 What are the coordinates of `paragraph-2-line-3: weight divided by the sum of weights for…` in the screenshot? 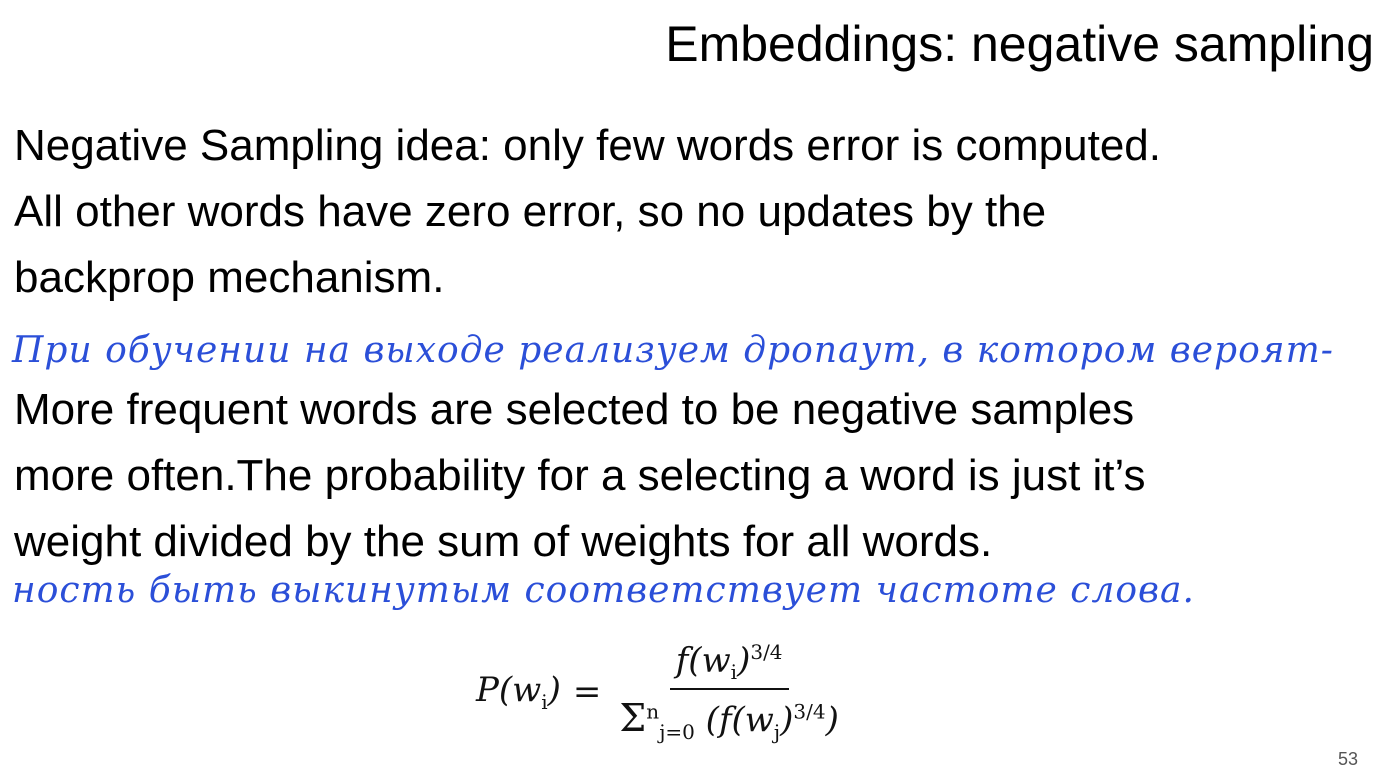 It's located at (503, 541).